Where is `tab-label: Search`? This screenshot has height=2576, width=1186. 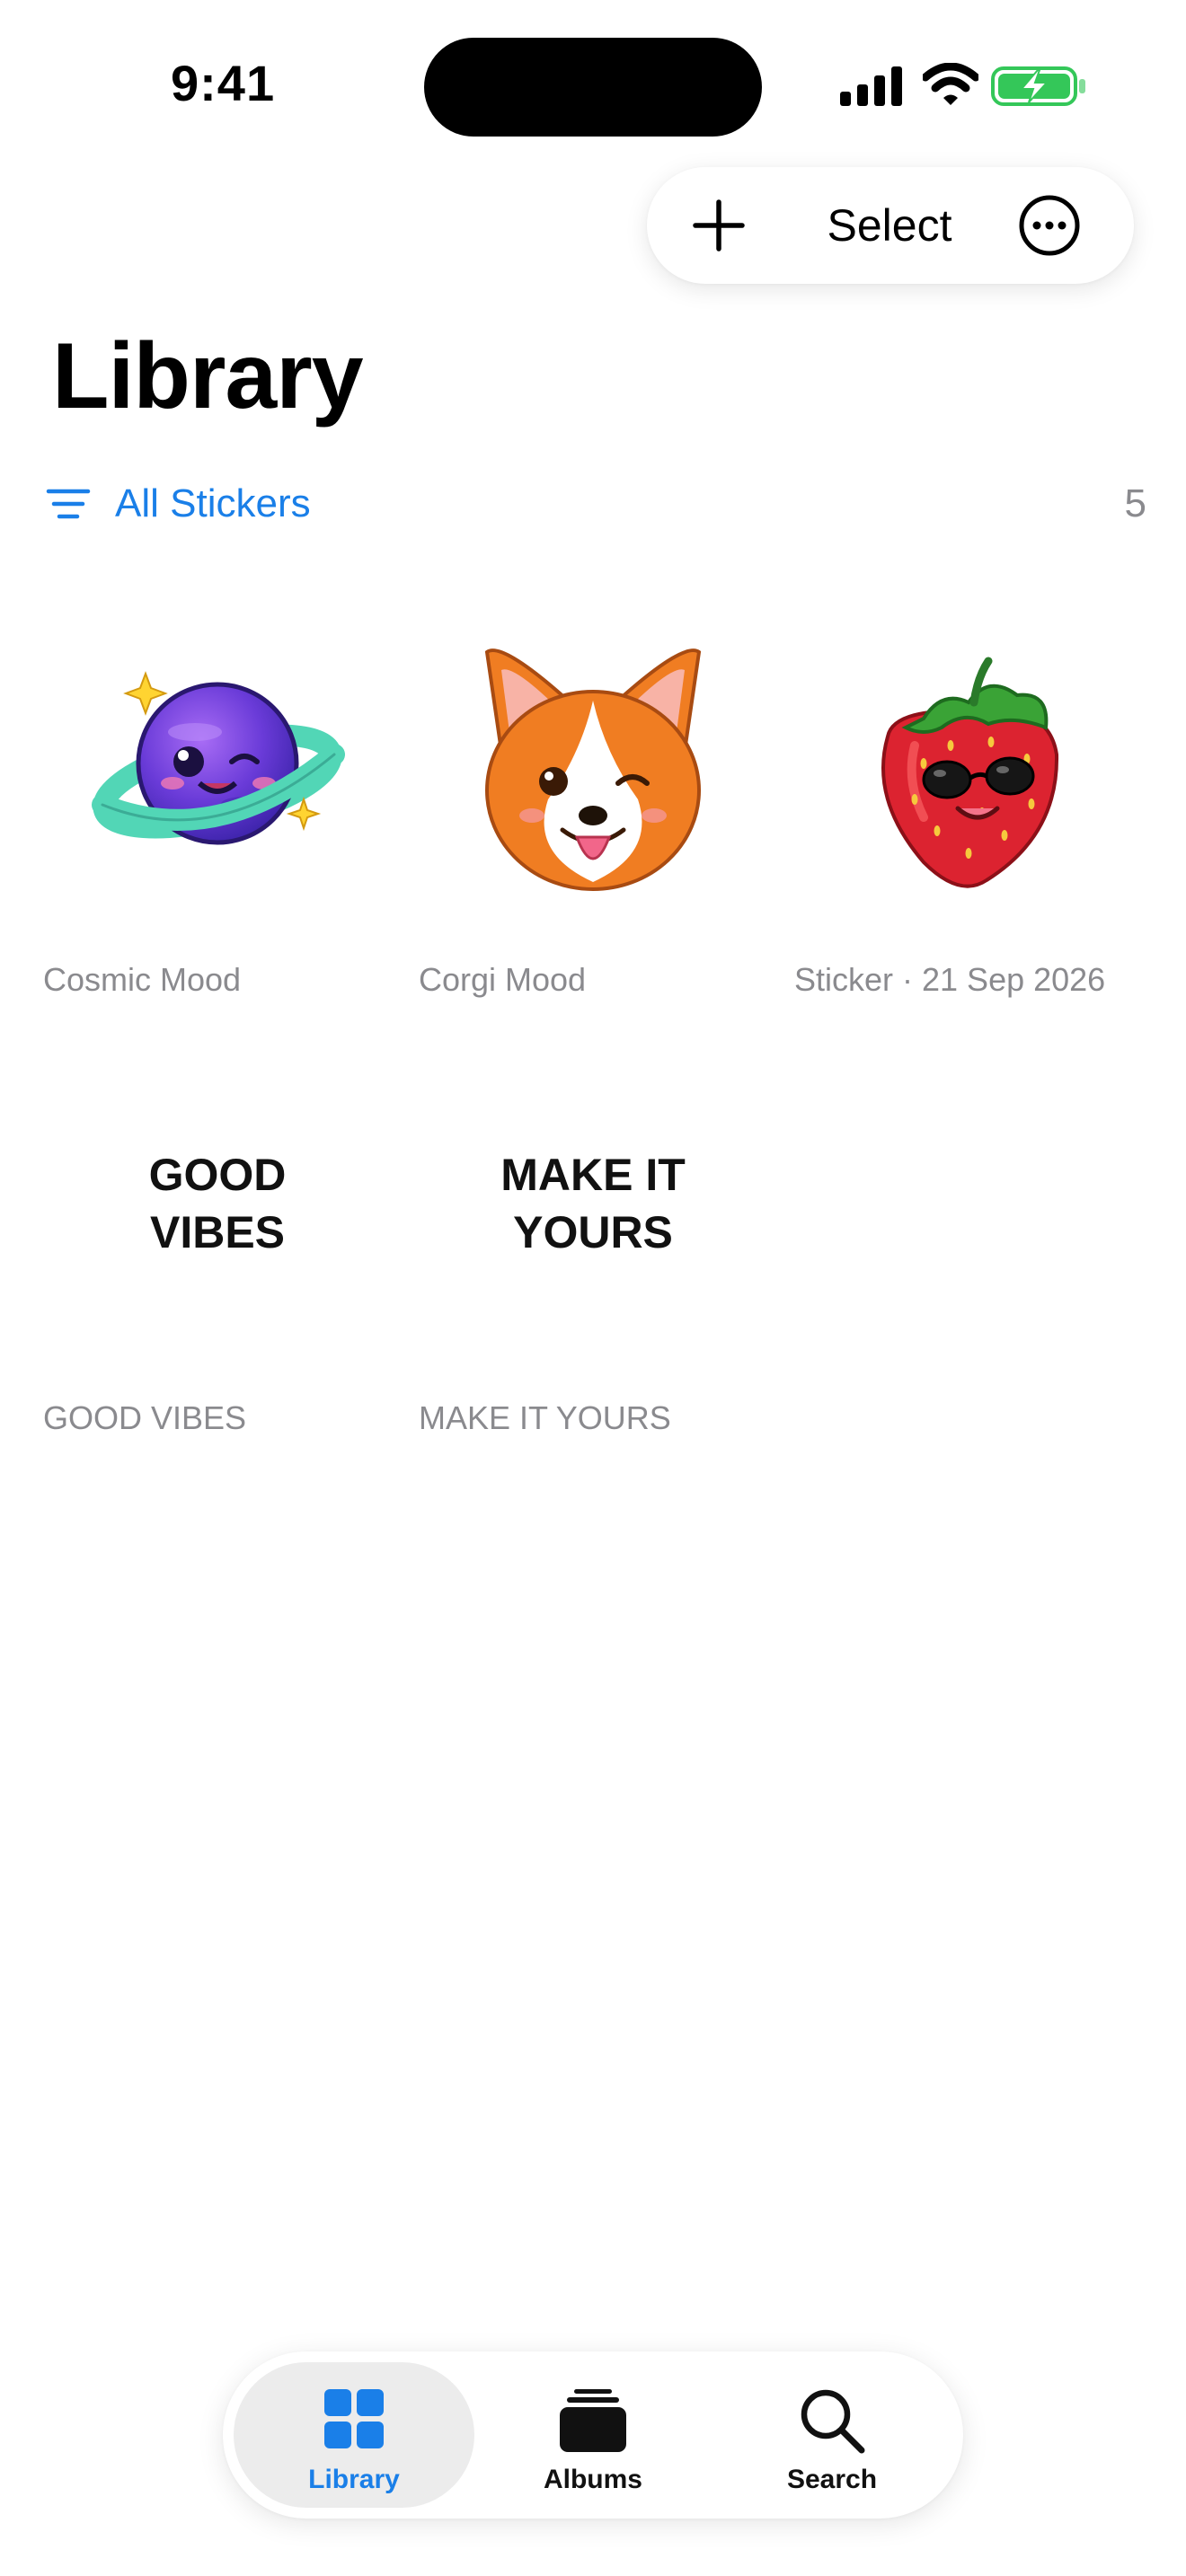
tab-label: Search is located at coordinates (832, 2479).